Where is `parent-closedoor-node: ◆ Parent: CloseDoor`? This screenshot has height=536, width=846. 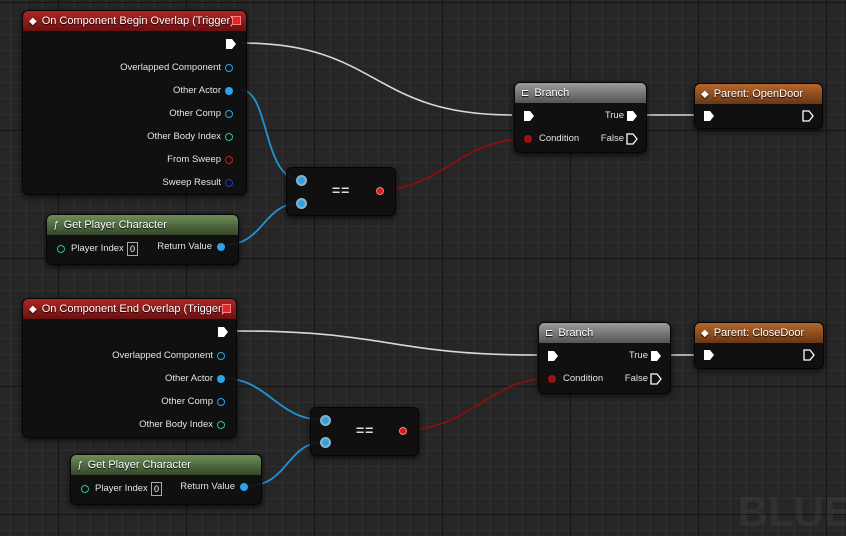
parent-closedoor-node: ◆ Parent: CloseDoor is located at coordinates (759, 345).